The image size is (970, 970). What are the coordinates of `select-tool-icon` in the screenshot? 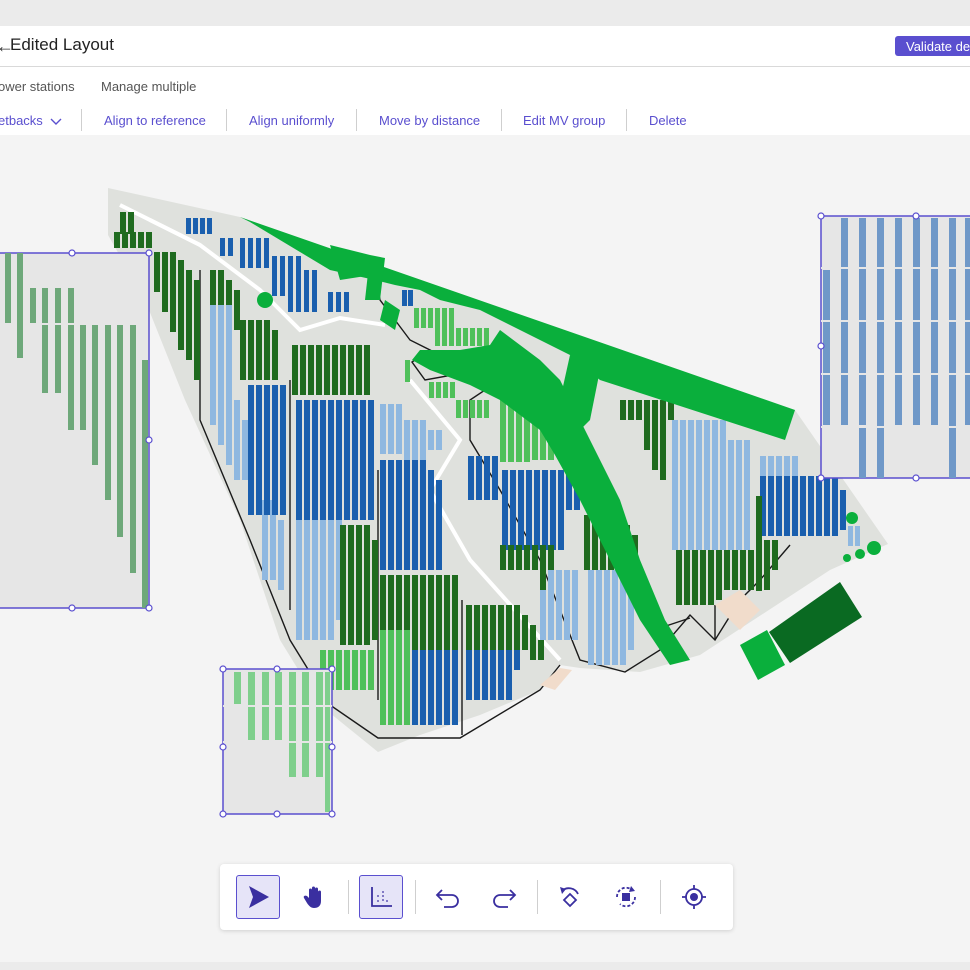 It's located at (259, 897).